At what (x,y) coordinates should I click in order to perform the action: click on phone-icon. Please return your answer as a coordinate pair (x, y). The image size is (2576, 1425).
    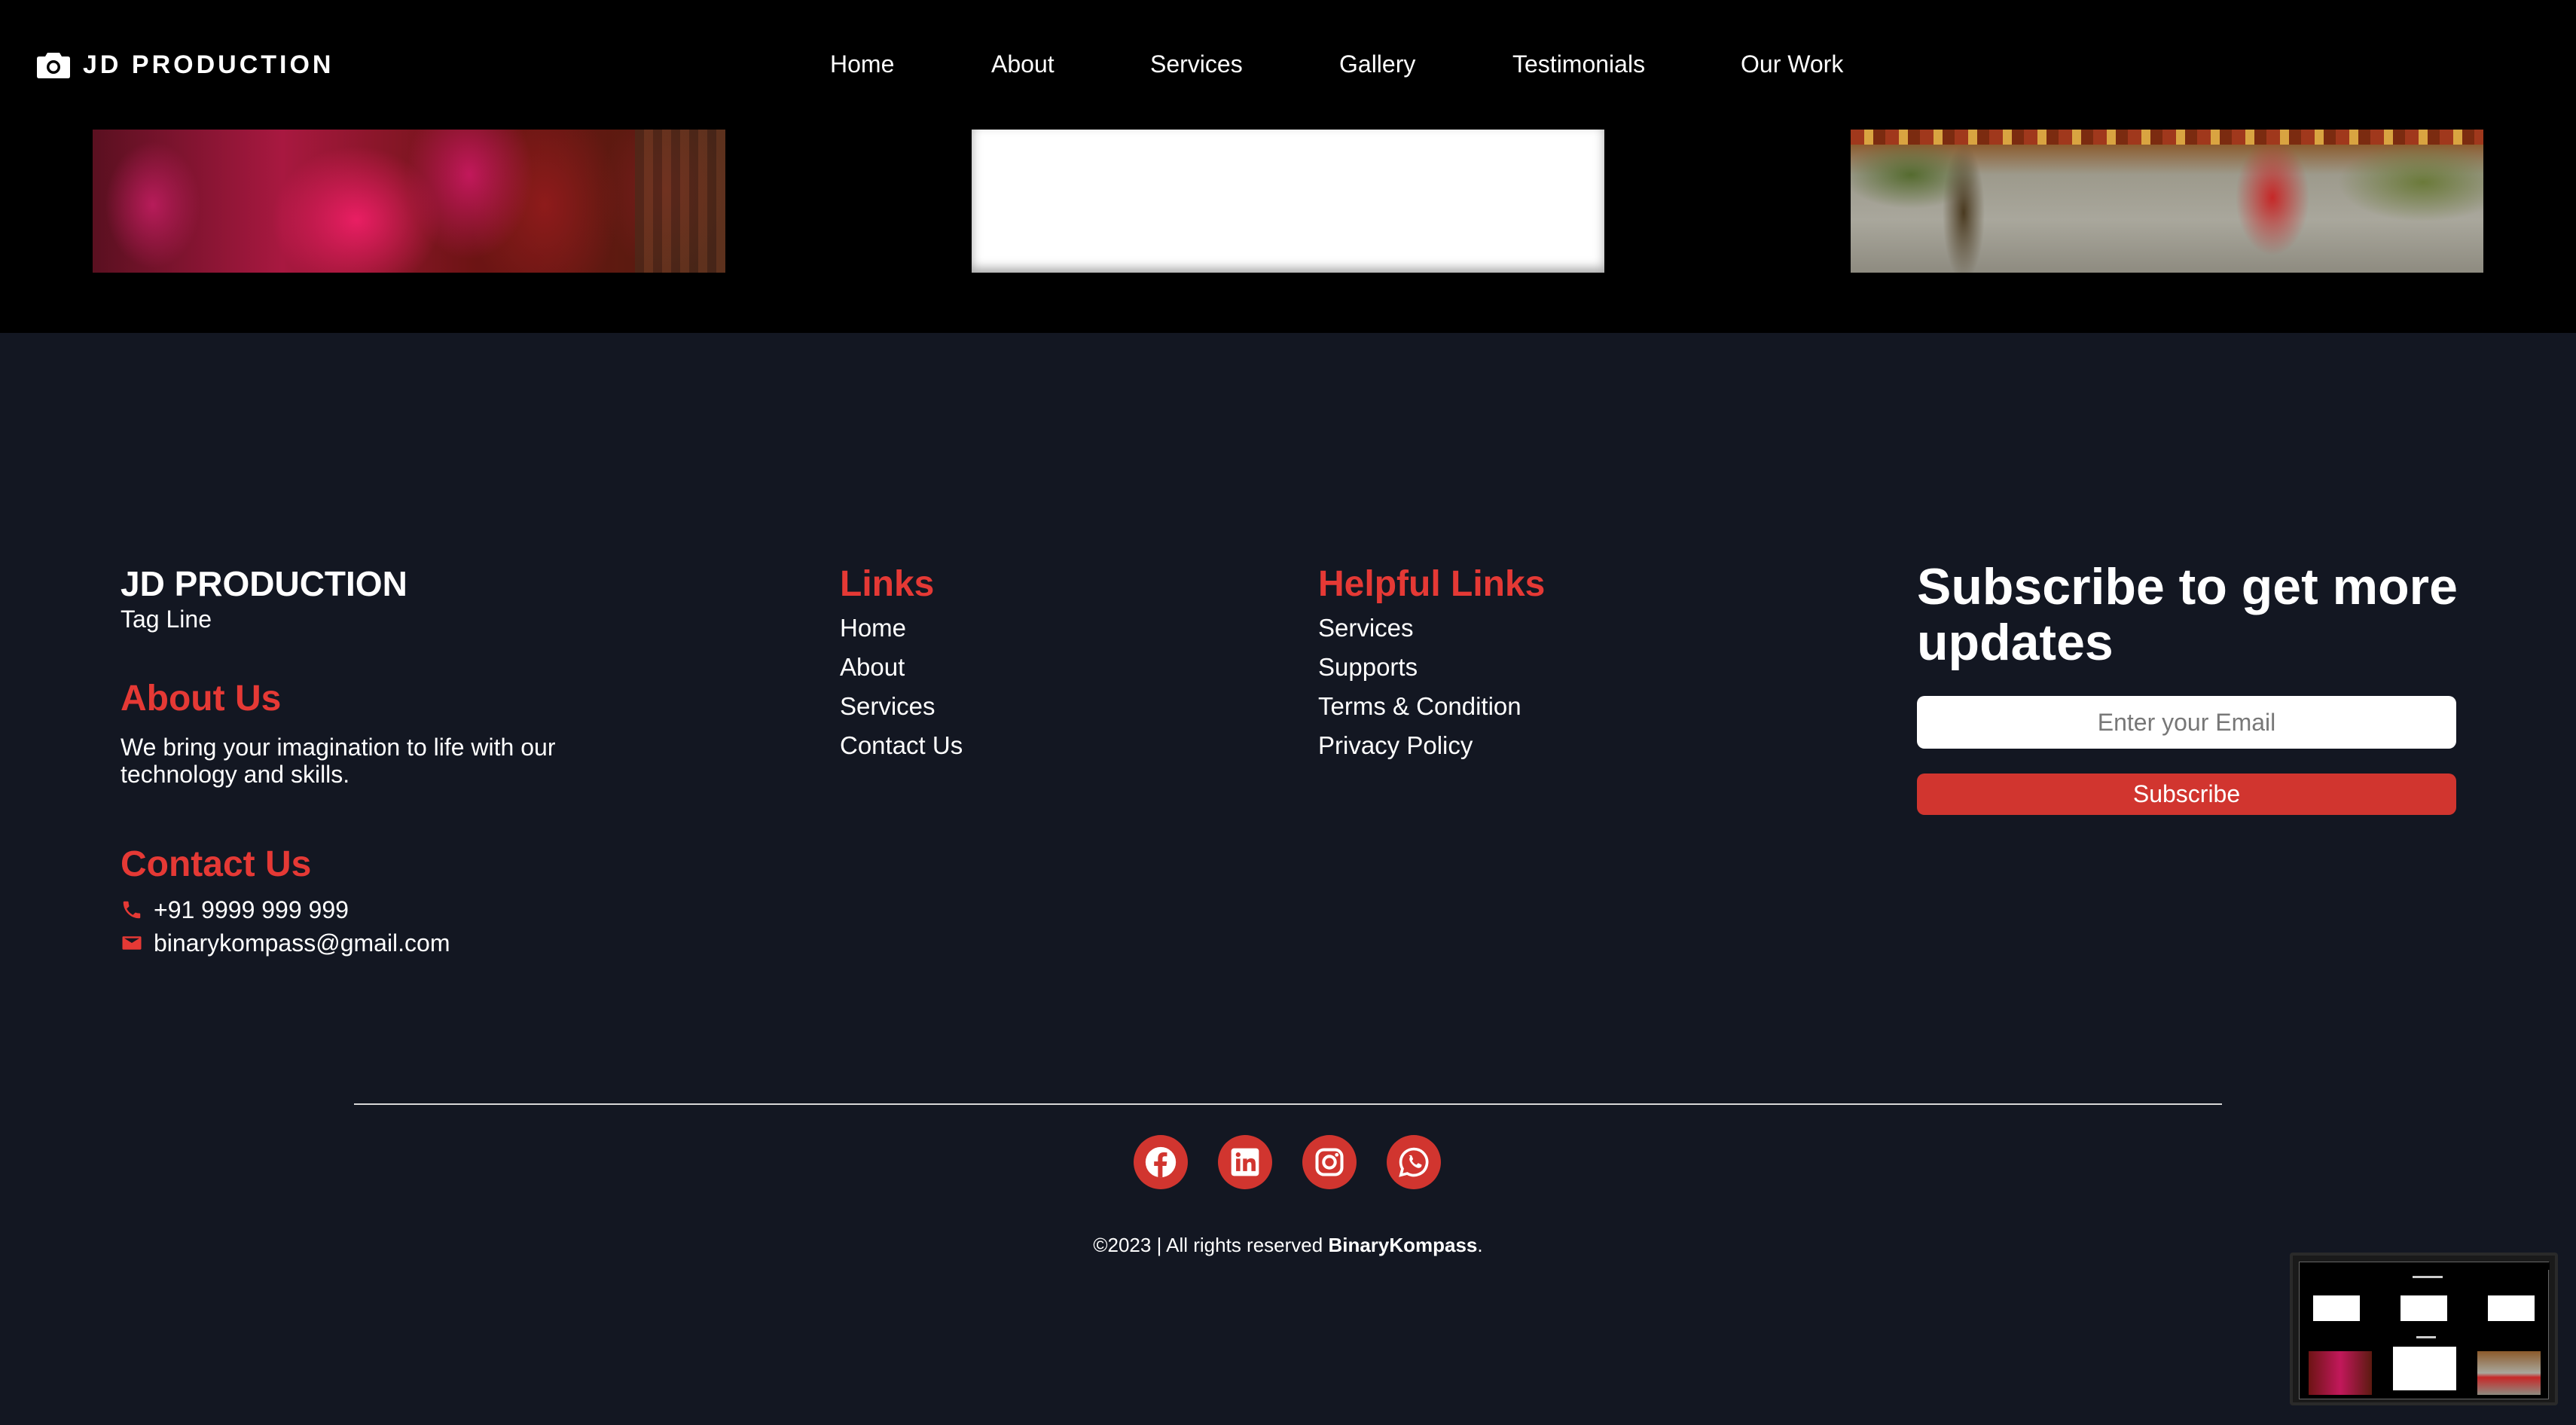
    Looking at the image, I should click on (132, 910).